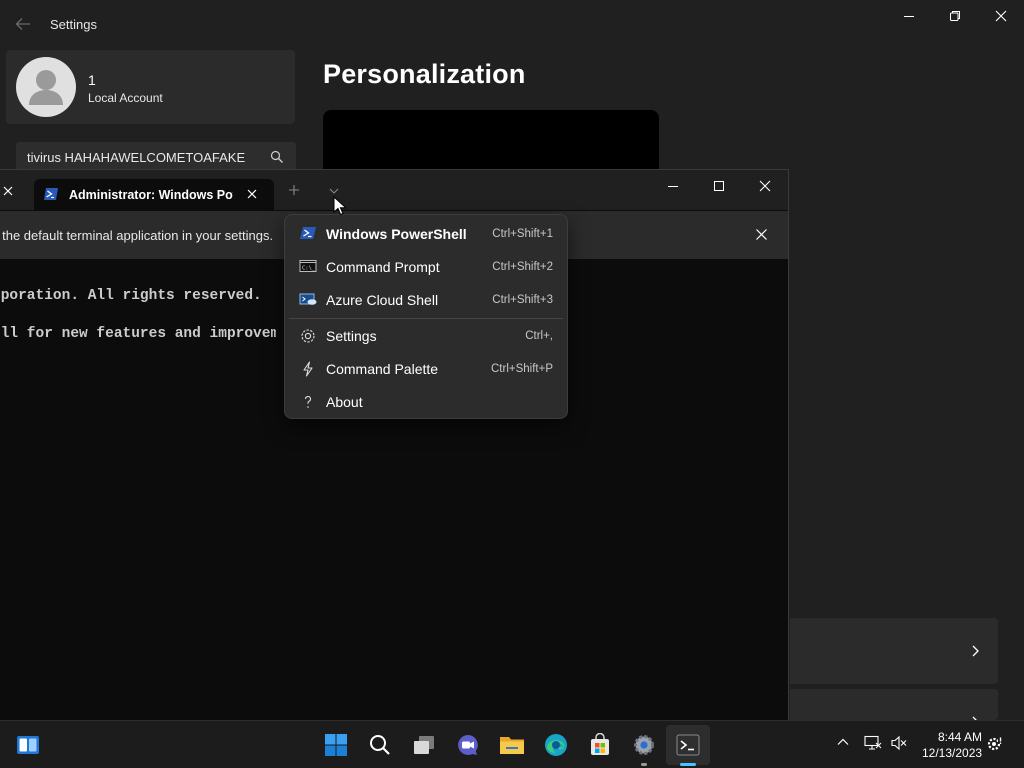  Describe the element at coordinates (522, 267) in the screenshot. I see `menu-item-shortcut: Ctrl+Shift+2` at that location.